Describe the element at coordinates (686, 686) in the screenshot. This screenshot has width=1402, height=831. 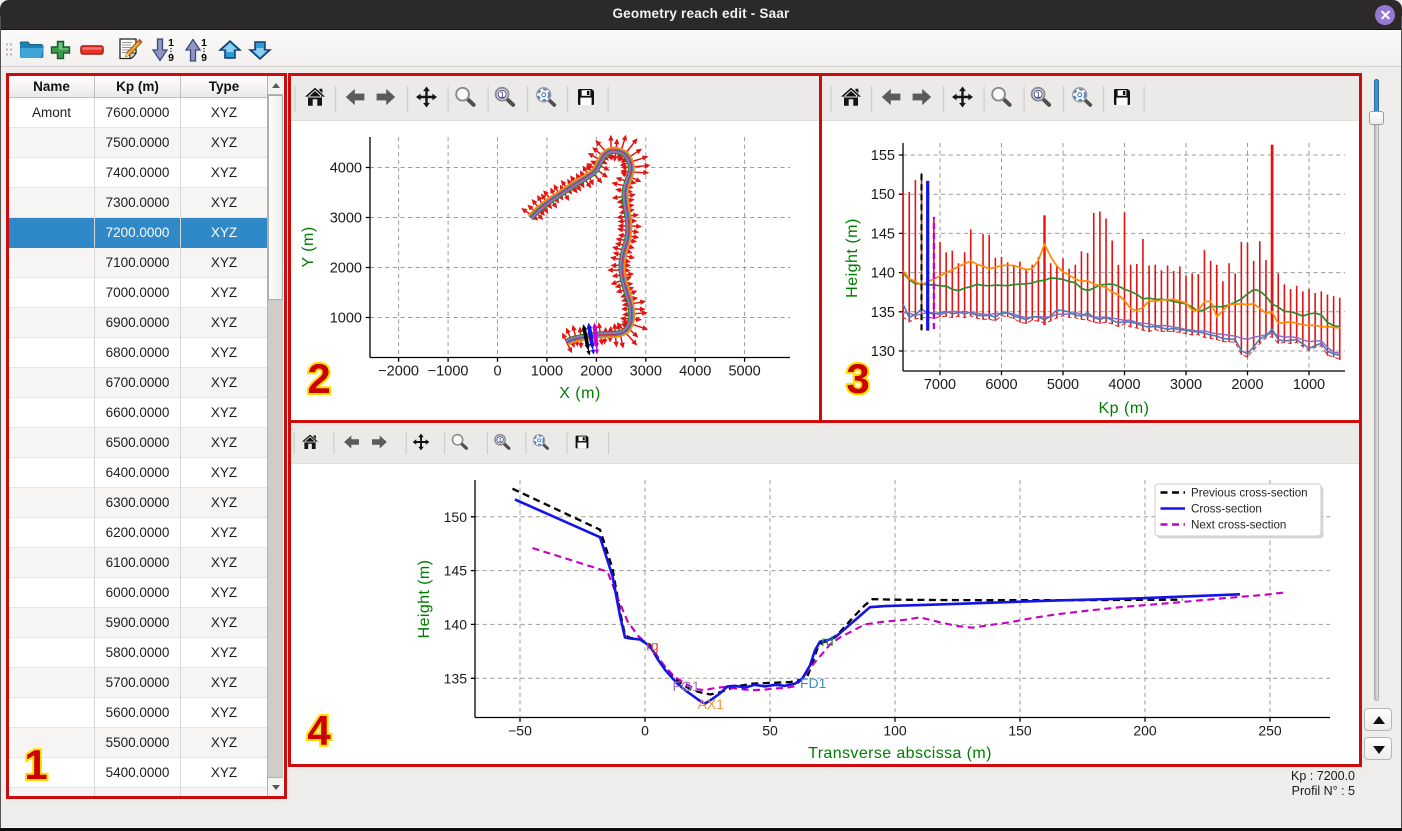
I see `svg-text: FG1` at that location.